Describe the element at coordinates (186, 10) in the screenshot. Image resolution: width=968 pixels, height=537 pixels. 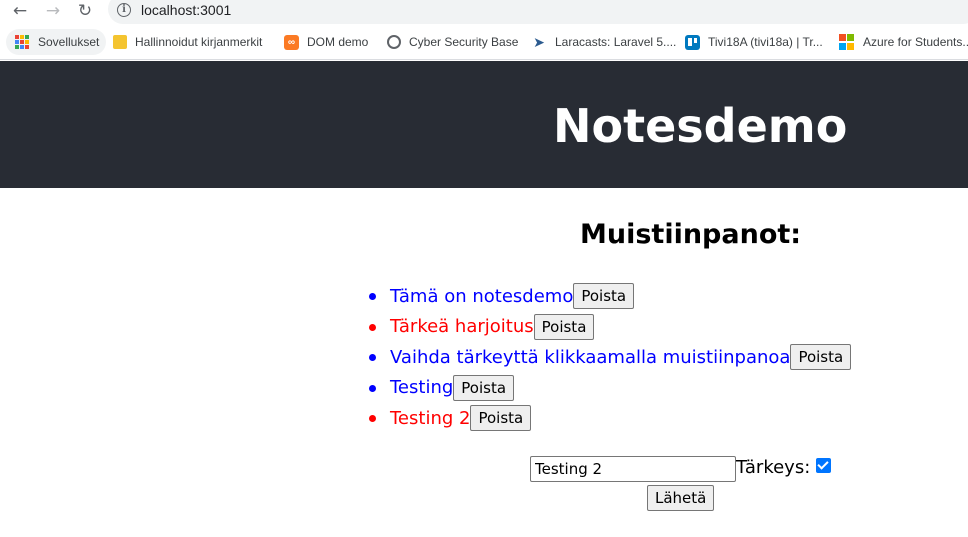
I see `url-text: localhost:3001` at that location.